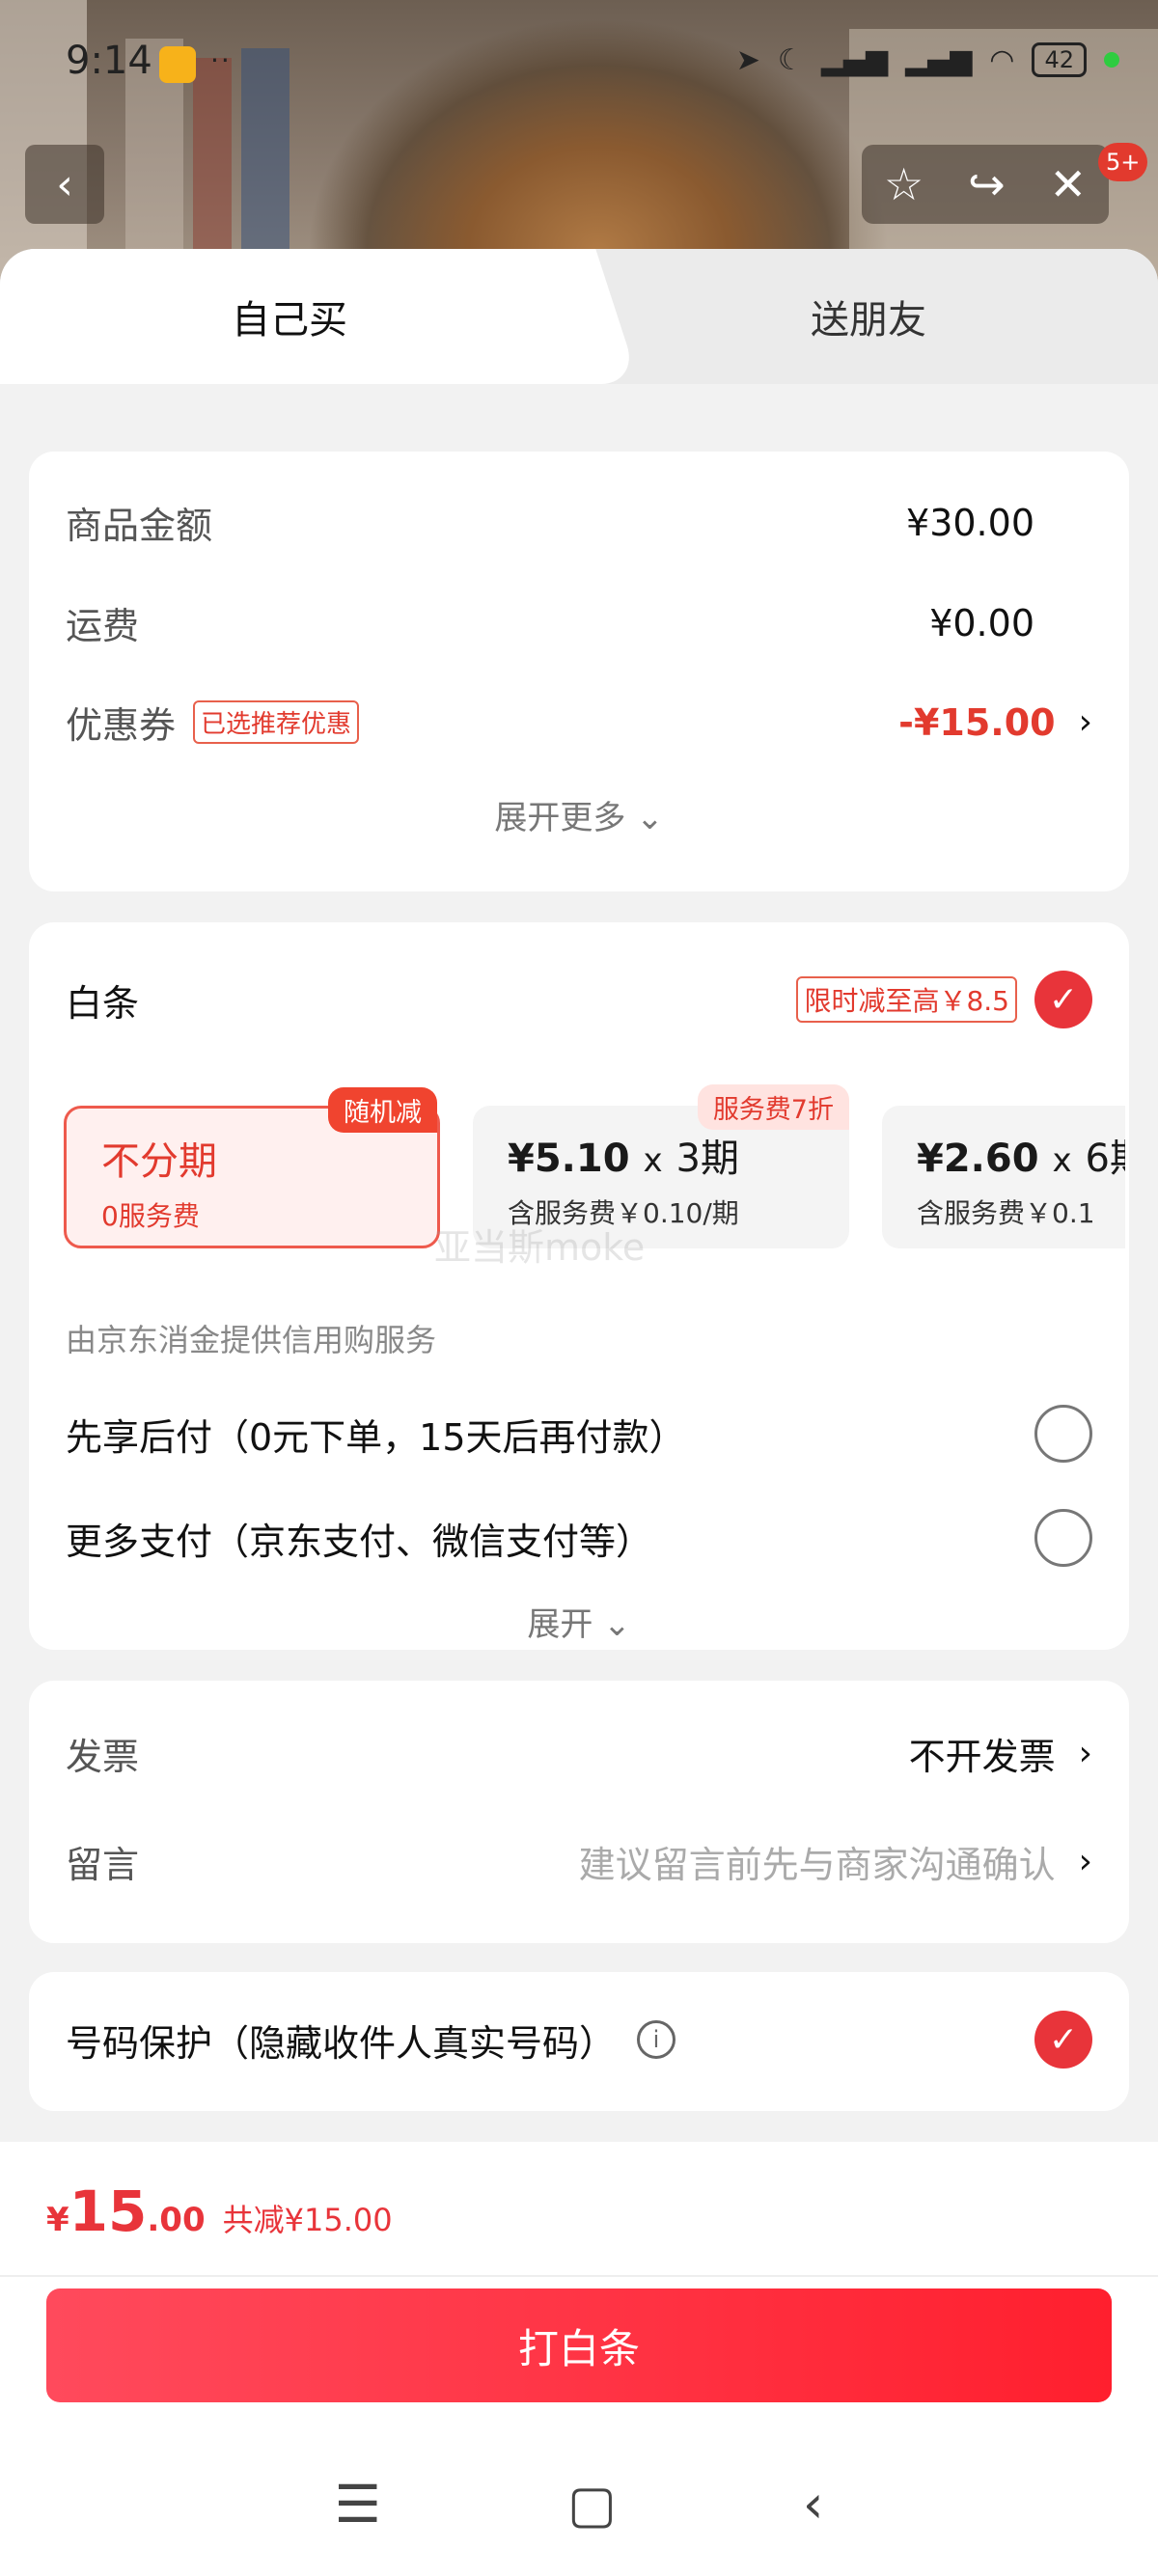  I want to click on plan-6-periods: ¥2.60 x 6期 含服务费￥0.1, so click(1003, 1177).